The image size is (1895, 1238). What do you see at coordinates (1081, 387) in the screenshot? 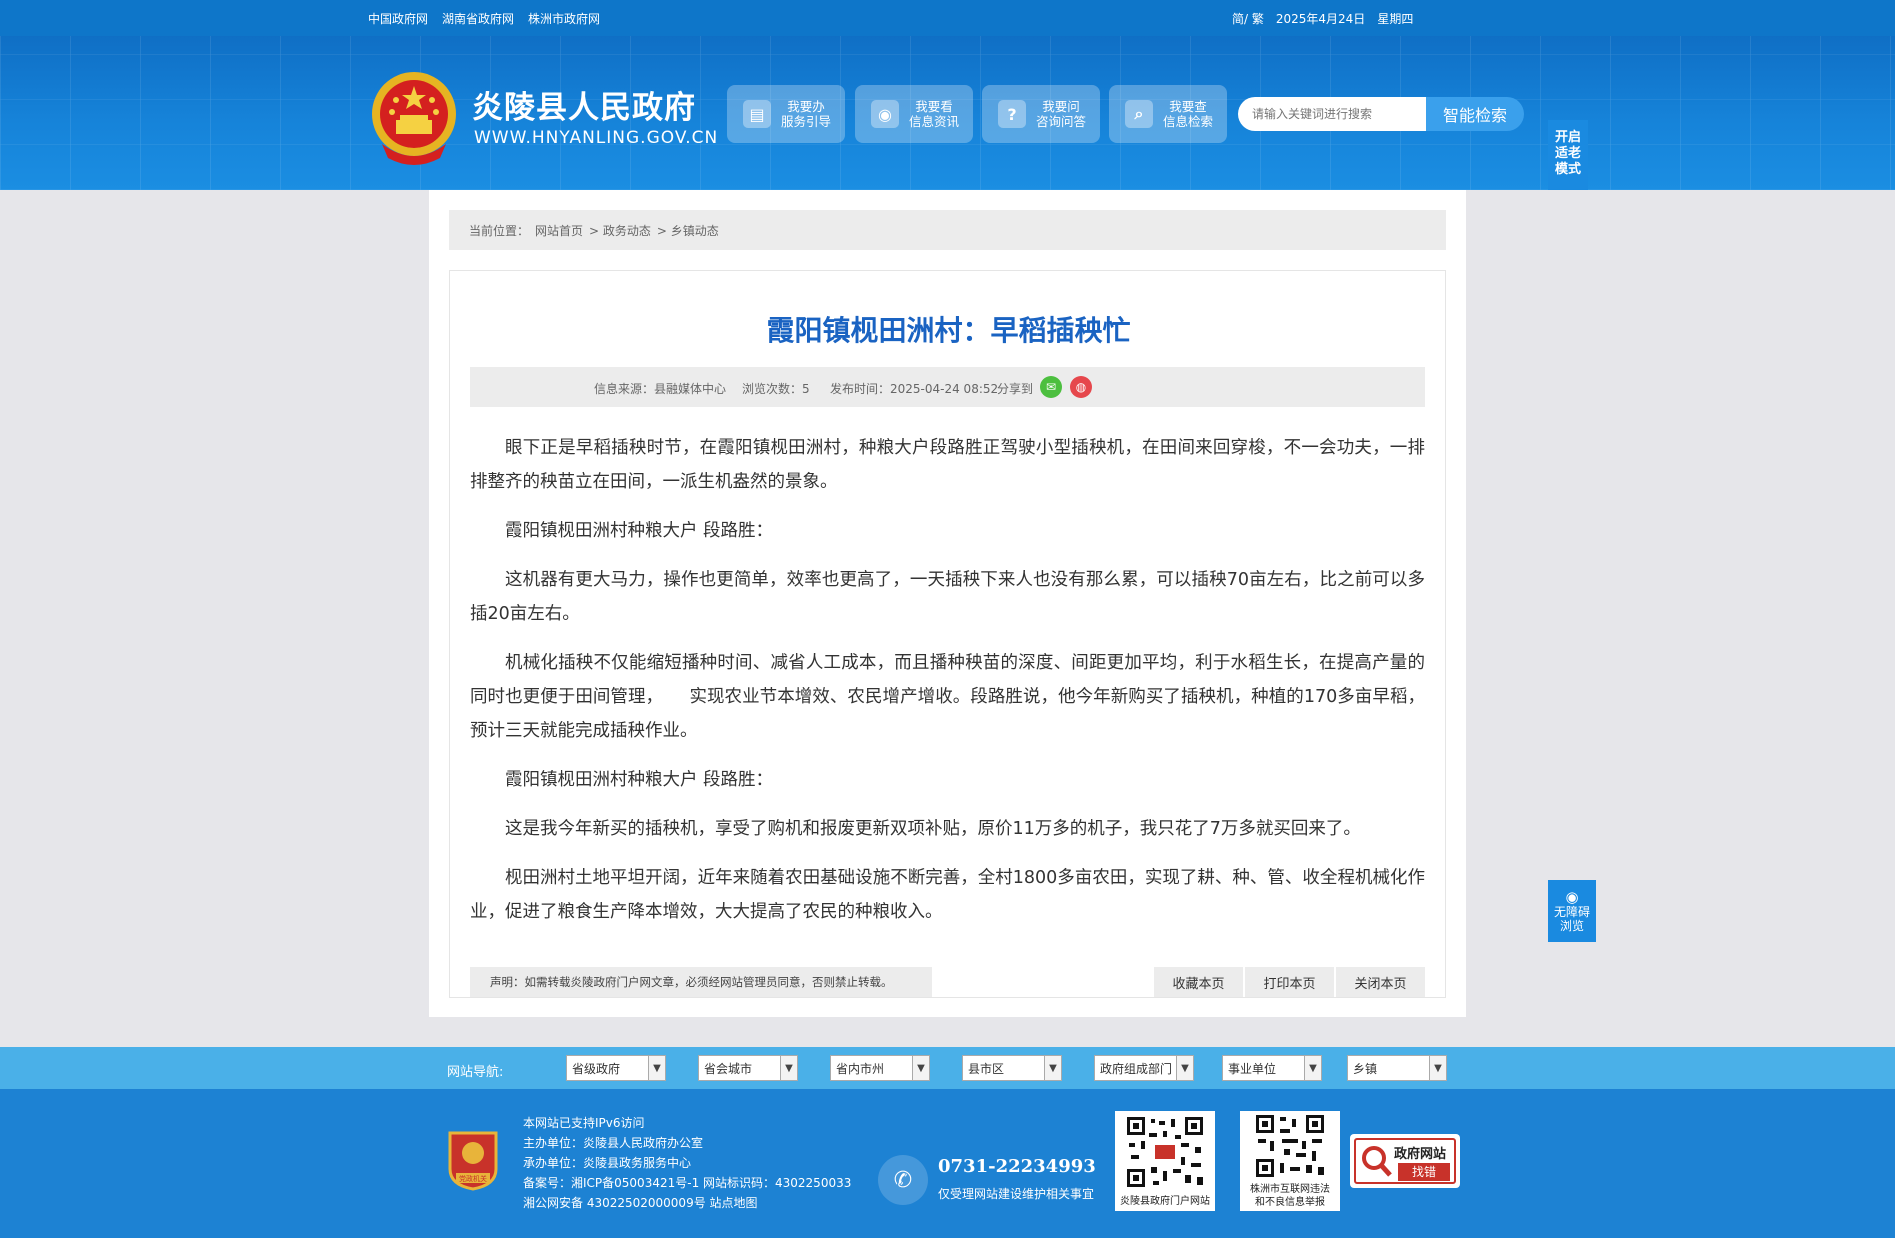
I see `weibo-share-icon: ◍` at bounding box center [1081, 387].